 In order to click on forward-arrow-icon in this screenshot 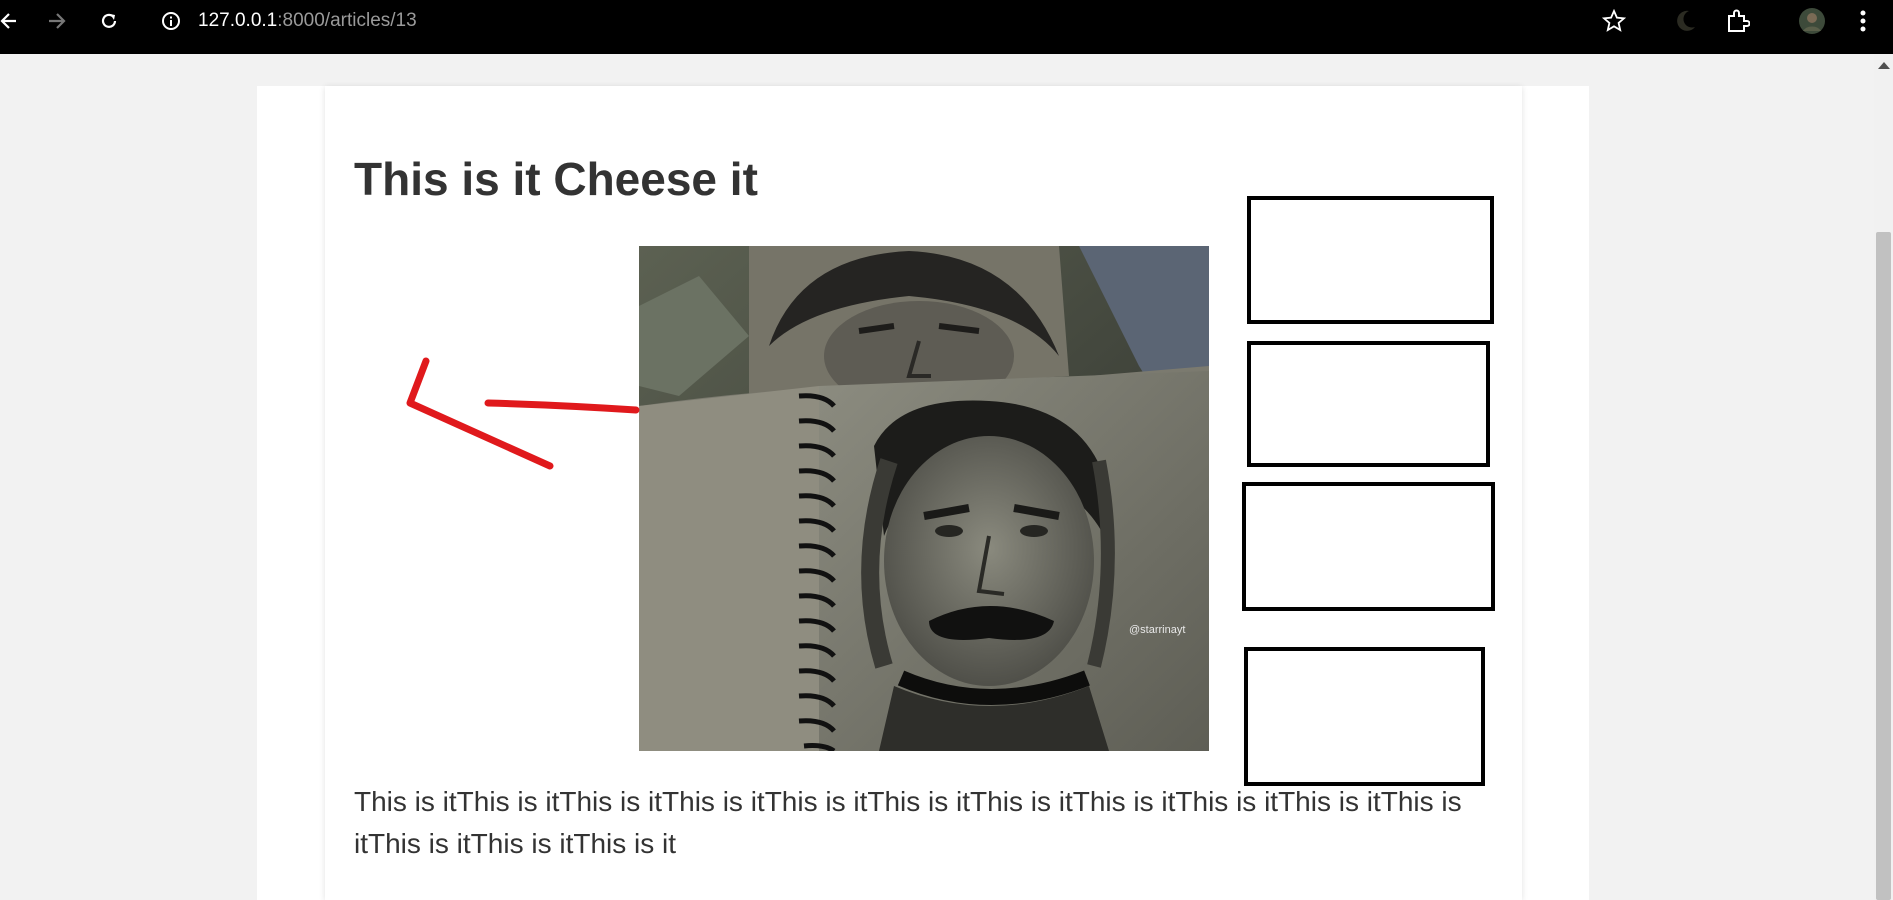, I will do `click(57, 21)`.